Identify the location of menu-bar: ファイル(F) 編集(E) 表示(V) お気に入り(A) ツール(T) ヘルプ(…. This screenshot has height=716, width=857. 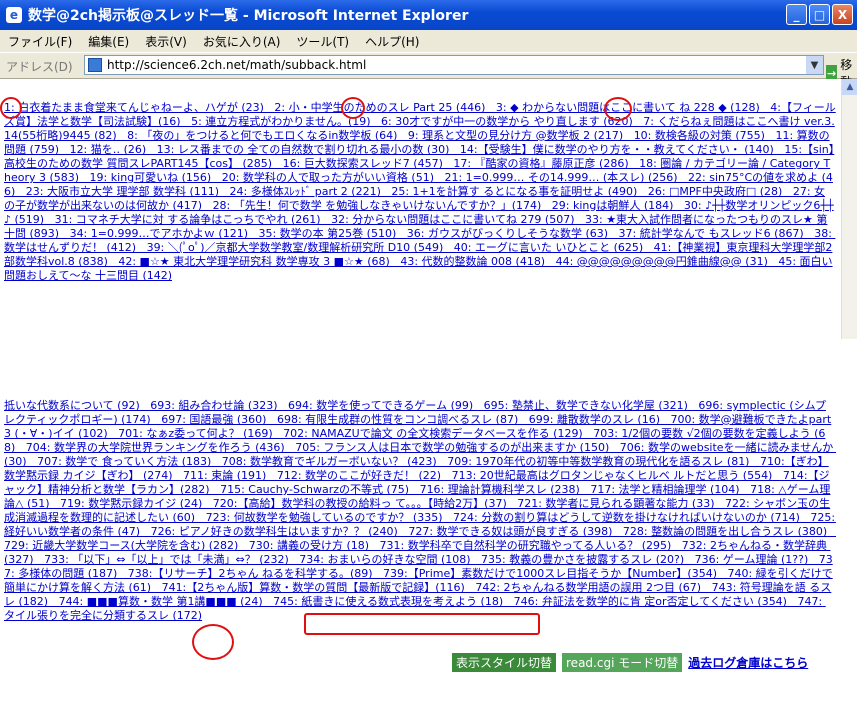
(428, 41).